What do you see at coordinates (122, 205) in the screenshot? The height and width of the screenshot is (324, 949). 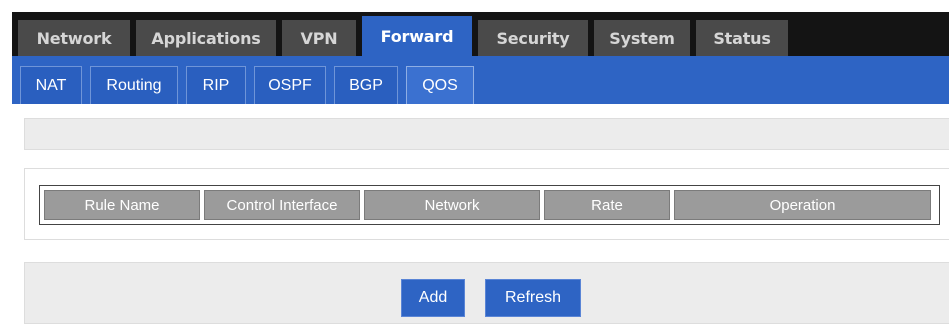 I see `col-rule-name: Rule Name` at bounding box center [122, 205].